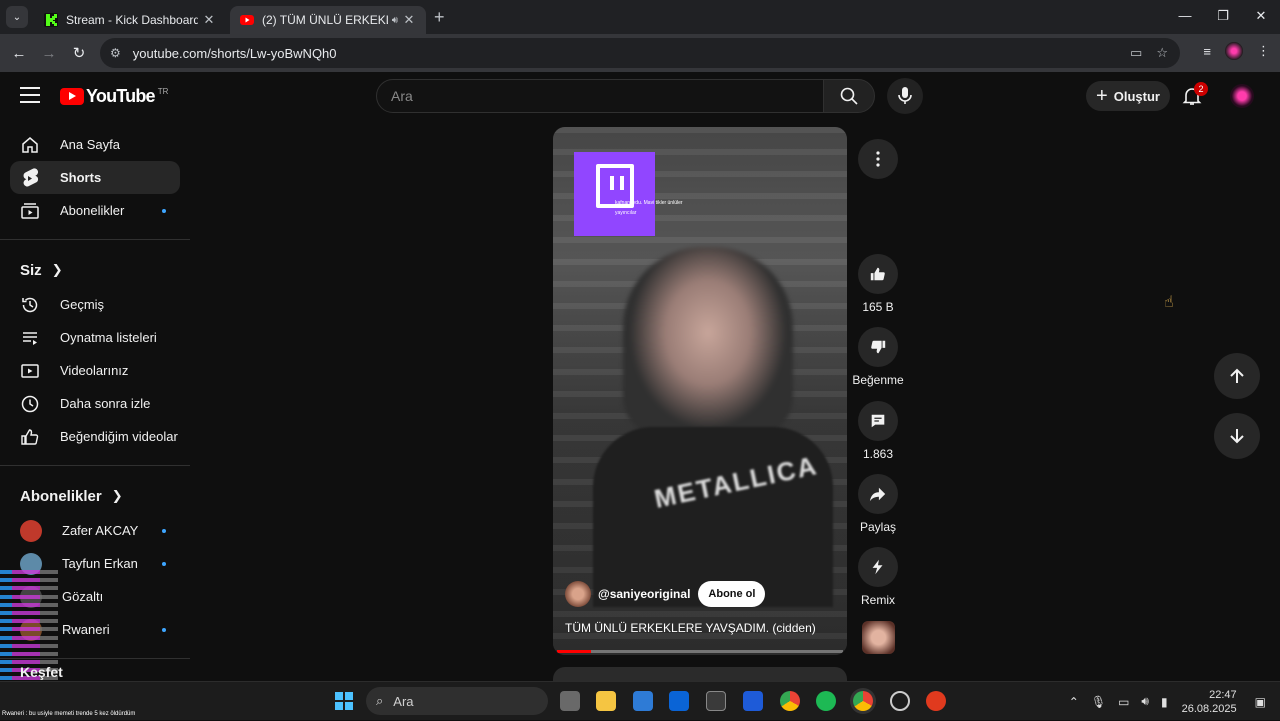  I want to click on task-view-icon, so click(570, 701).